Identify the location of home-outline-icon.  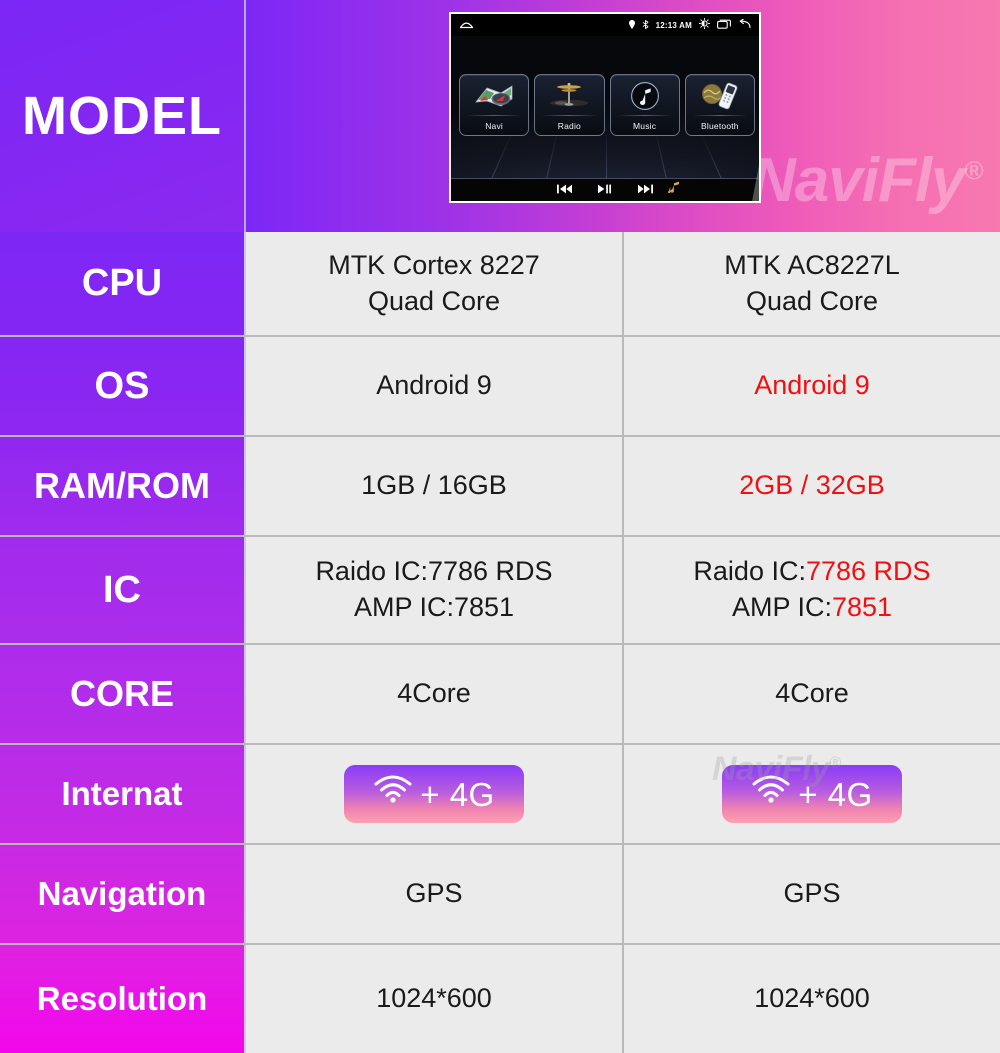
(466, 25).